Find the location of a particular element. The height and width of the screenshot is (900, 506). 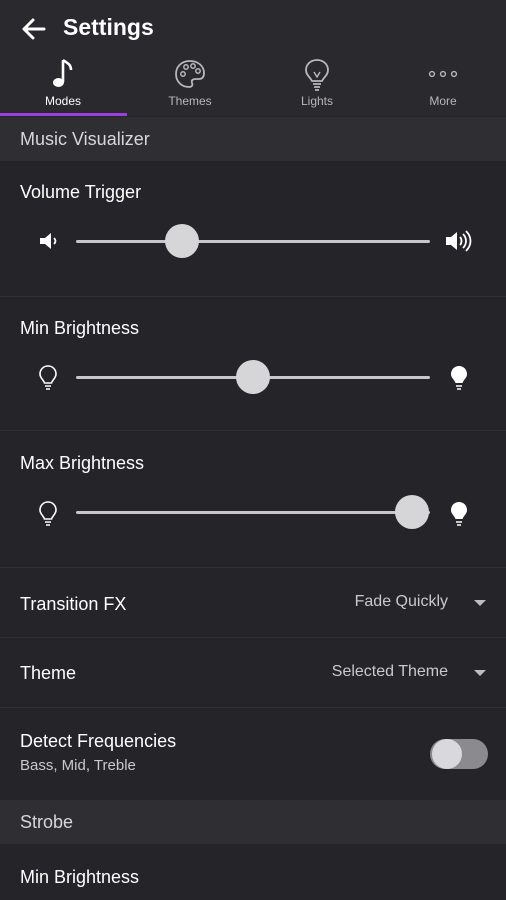

max-brightness-slider is located at coordinates (253, 512).